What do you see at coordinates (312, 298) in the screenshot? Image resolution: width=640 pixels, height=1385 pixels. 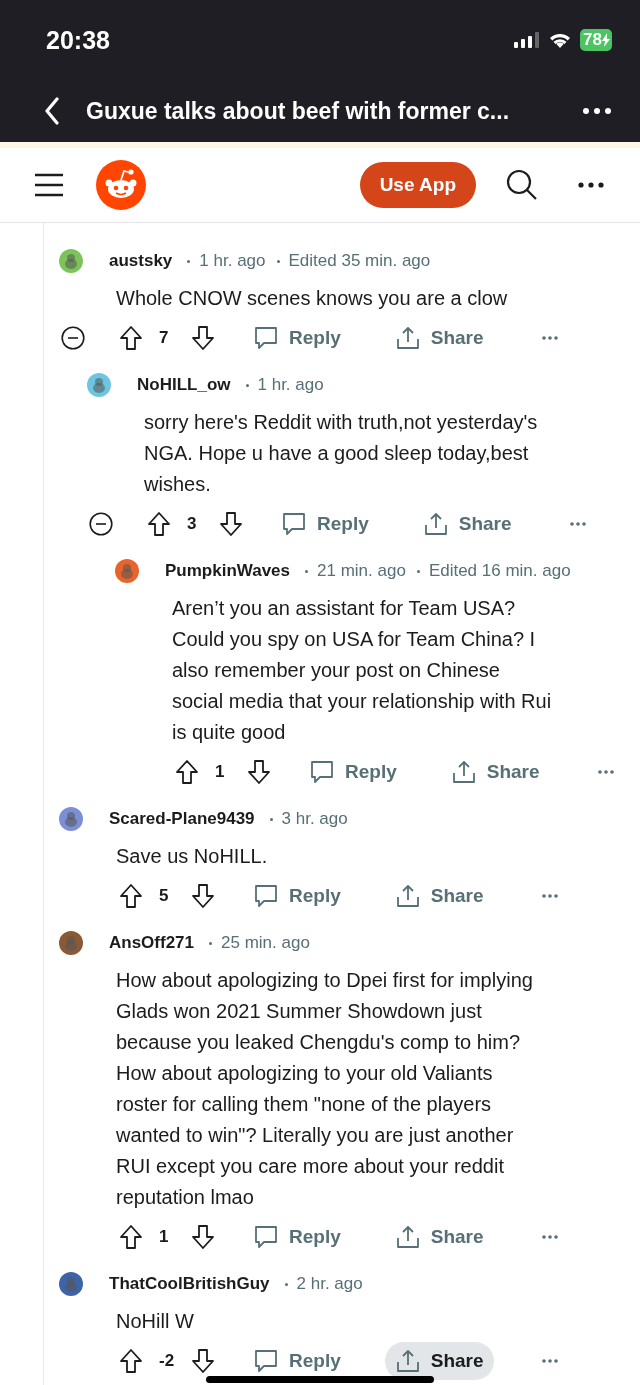 I see `comment-text: Whole CNOW scenes knows you are a clow` at bounding box center [312, 298].